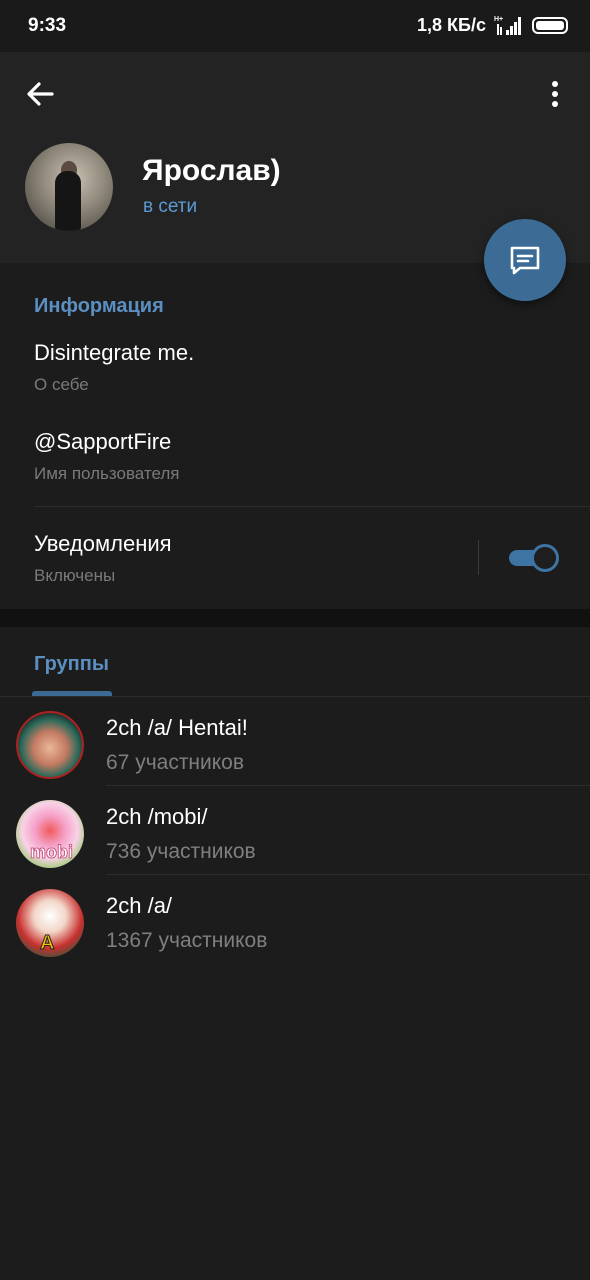 This screenshot has width=590, height=1280. Describe the element at coordinates (507, 25) in the screenshot. I see `signal-icon: H+` at that location.